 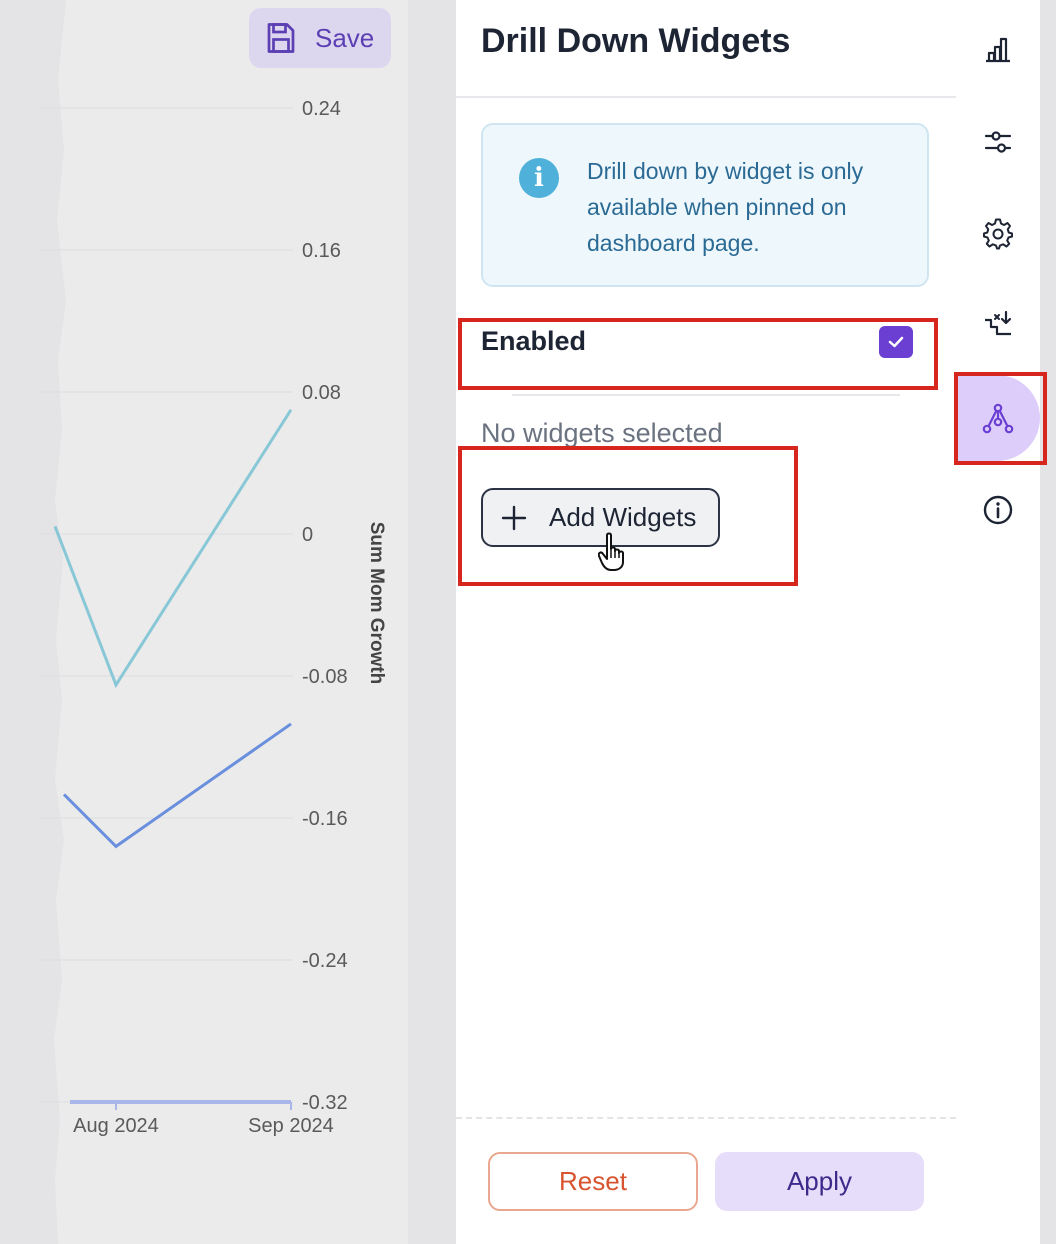 What do you see at coordinates (602, 433) in the screenshot?
I see `empty-state-text: No widgets selected` at bounding box center [602, 433].